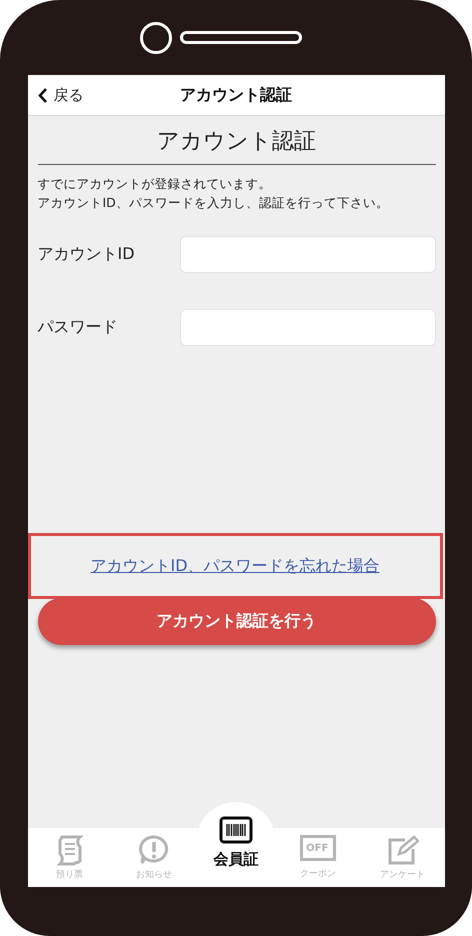 This screenshot has width=472, height=936. I want to click on page-heading: アカウント認証, so click(236, 142).